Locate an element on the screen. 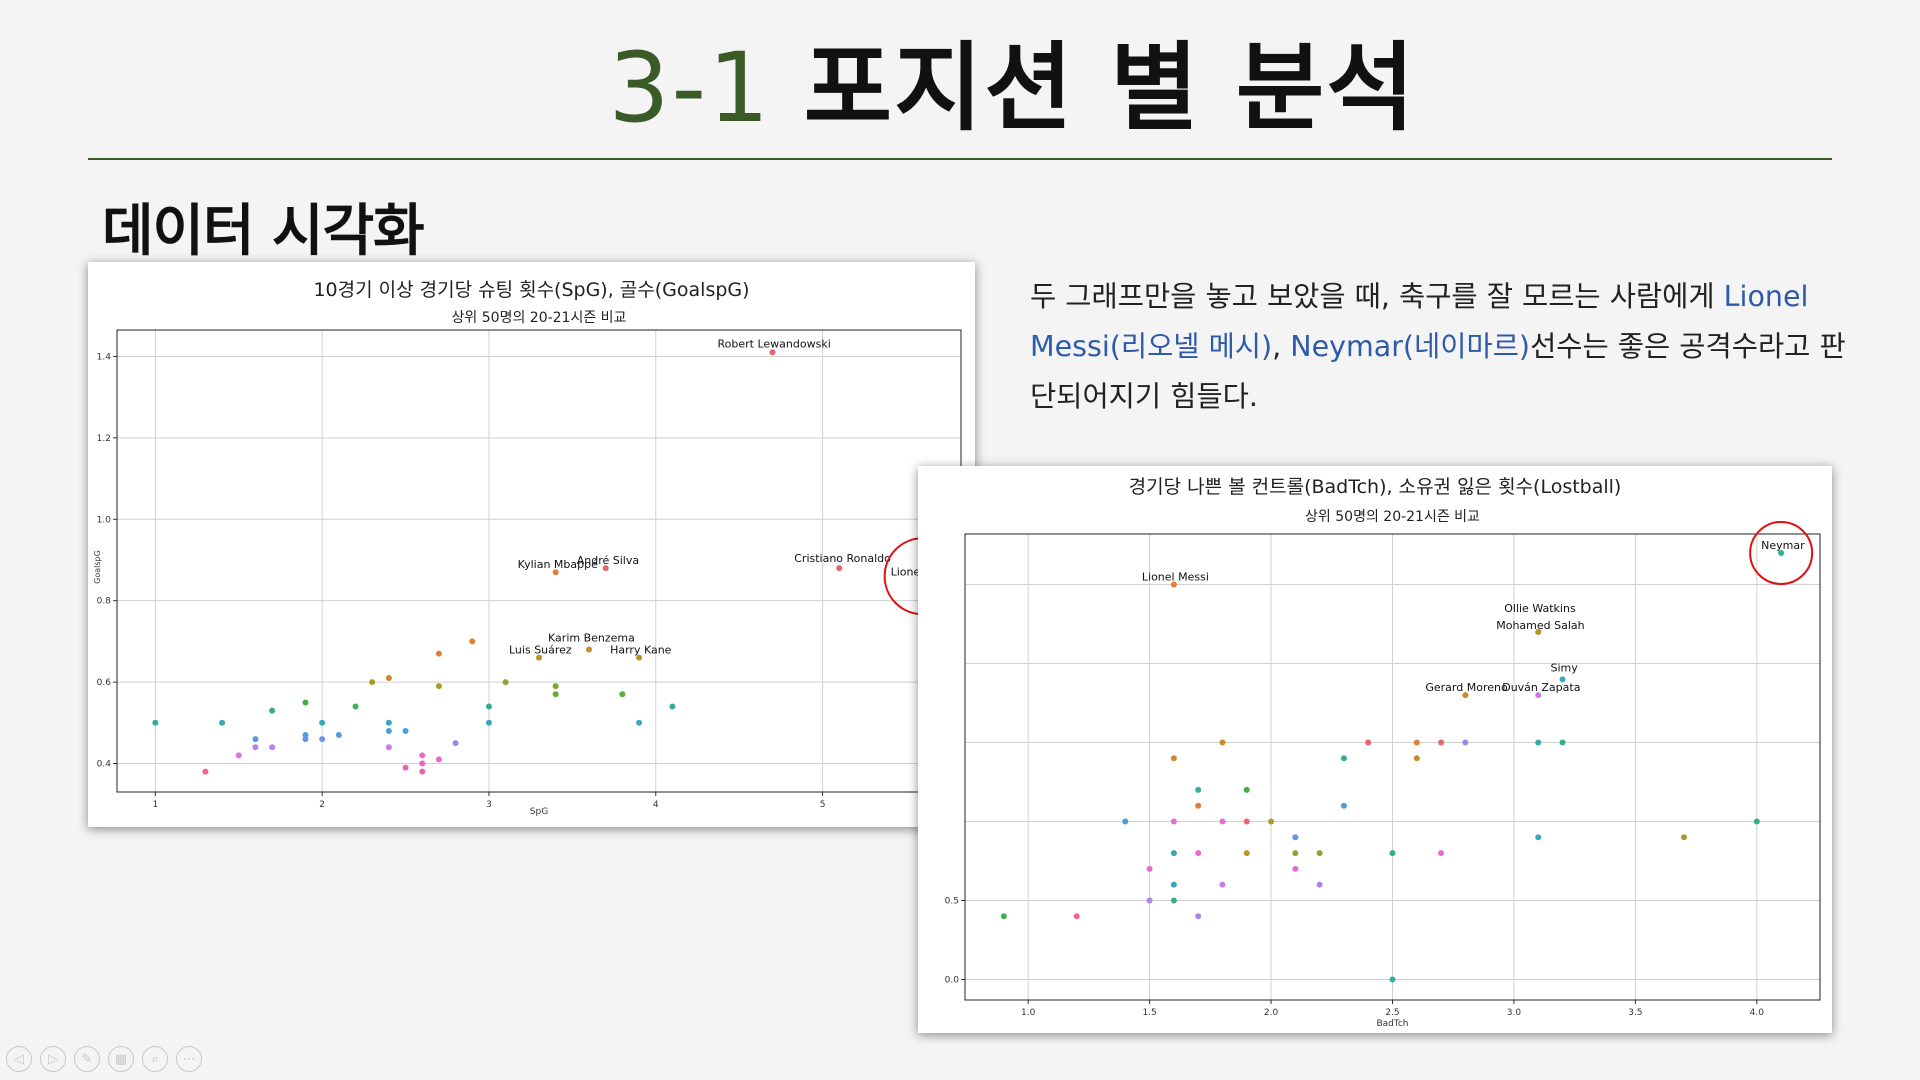 The width and height of the screenshot is (1920, 1080). point-label: Karim Benzema is located at coordinates (591, 638).